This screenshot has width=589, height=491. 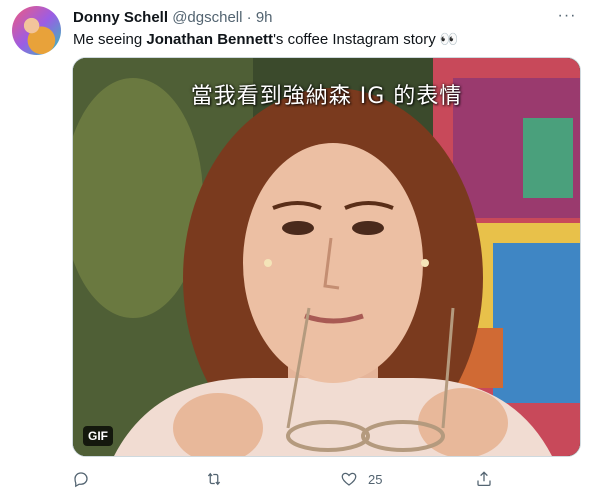 What do you see at coordinates (98, 436) in the screenshot?
I see `gif-badge: GIF` at bounding box center [98, 436].